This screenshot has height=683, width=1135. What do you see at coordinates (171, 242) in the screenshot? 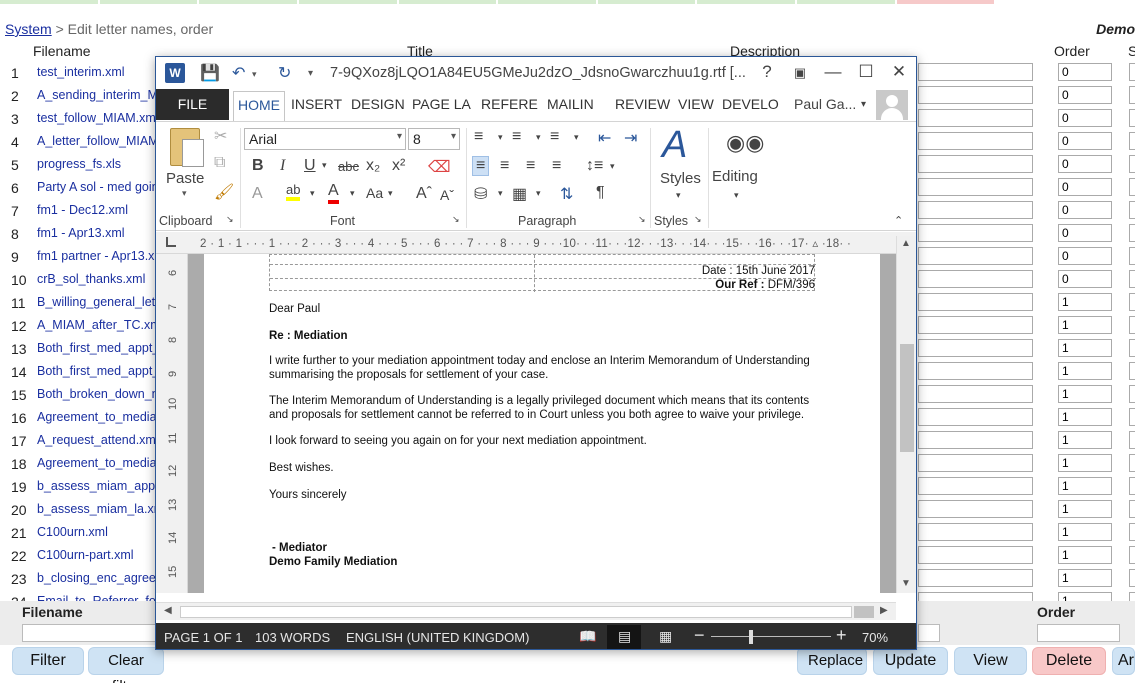
I see `tab-selector-icon` at bounding box center [171, 242].